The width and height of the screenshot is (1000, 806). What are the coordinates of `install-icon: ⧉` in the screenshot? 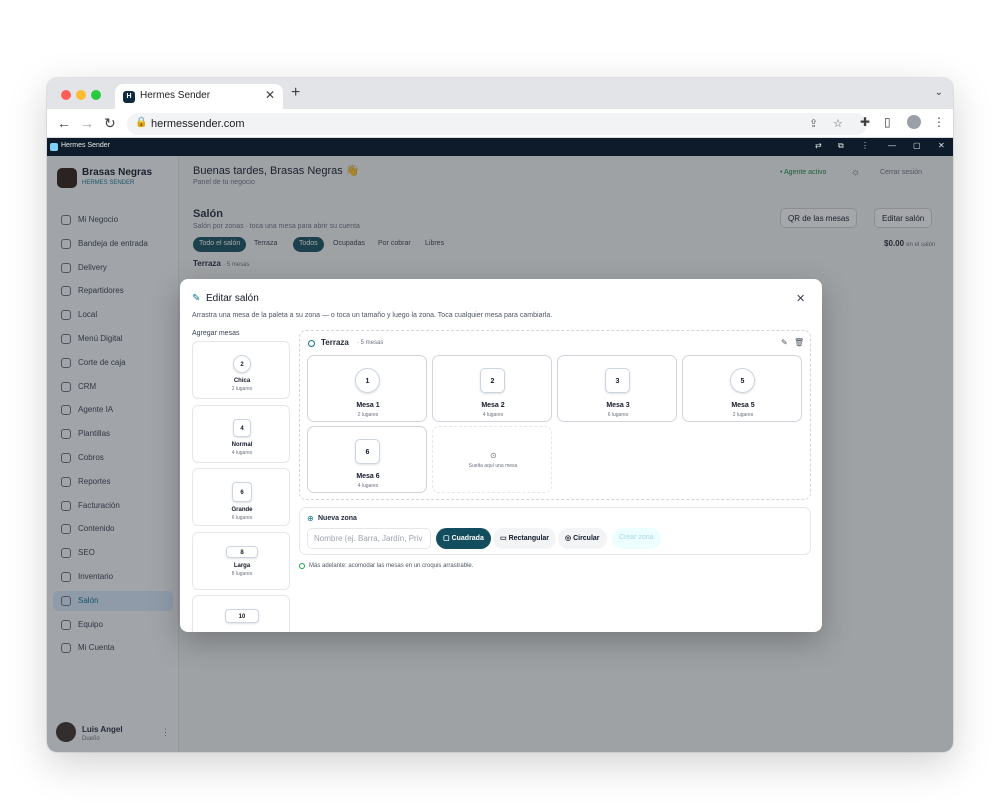 It's located at (841, 146).